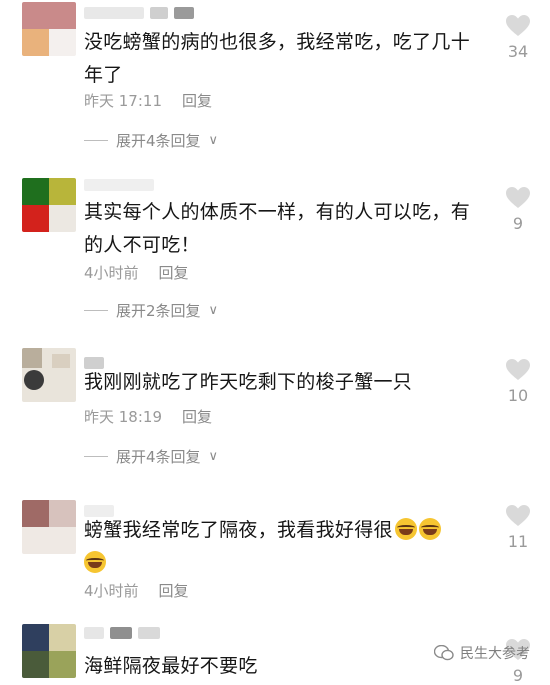 The width and height of the screenshot is (550, 685). What do you see at coordinates (443, 652) in the screenshot?
I see `wechat-icon` at bounding box center [443, 652].